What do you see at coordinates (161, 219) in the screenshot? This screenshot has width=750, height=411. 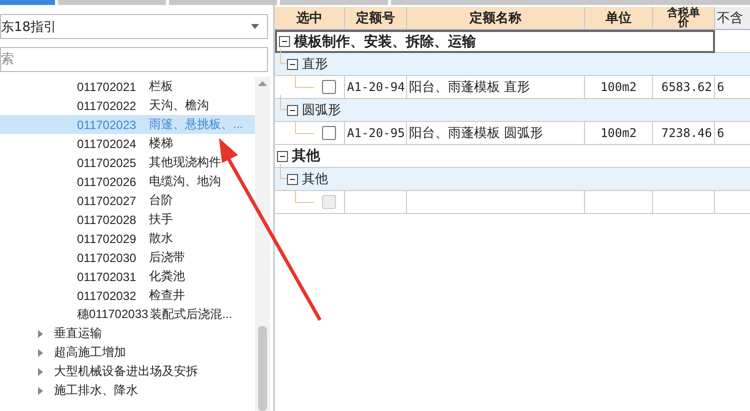 I see `item-name: 扶手` at bounding box center [161, 219].